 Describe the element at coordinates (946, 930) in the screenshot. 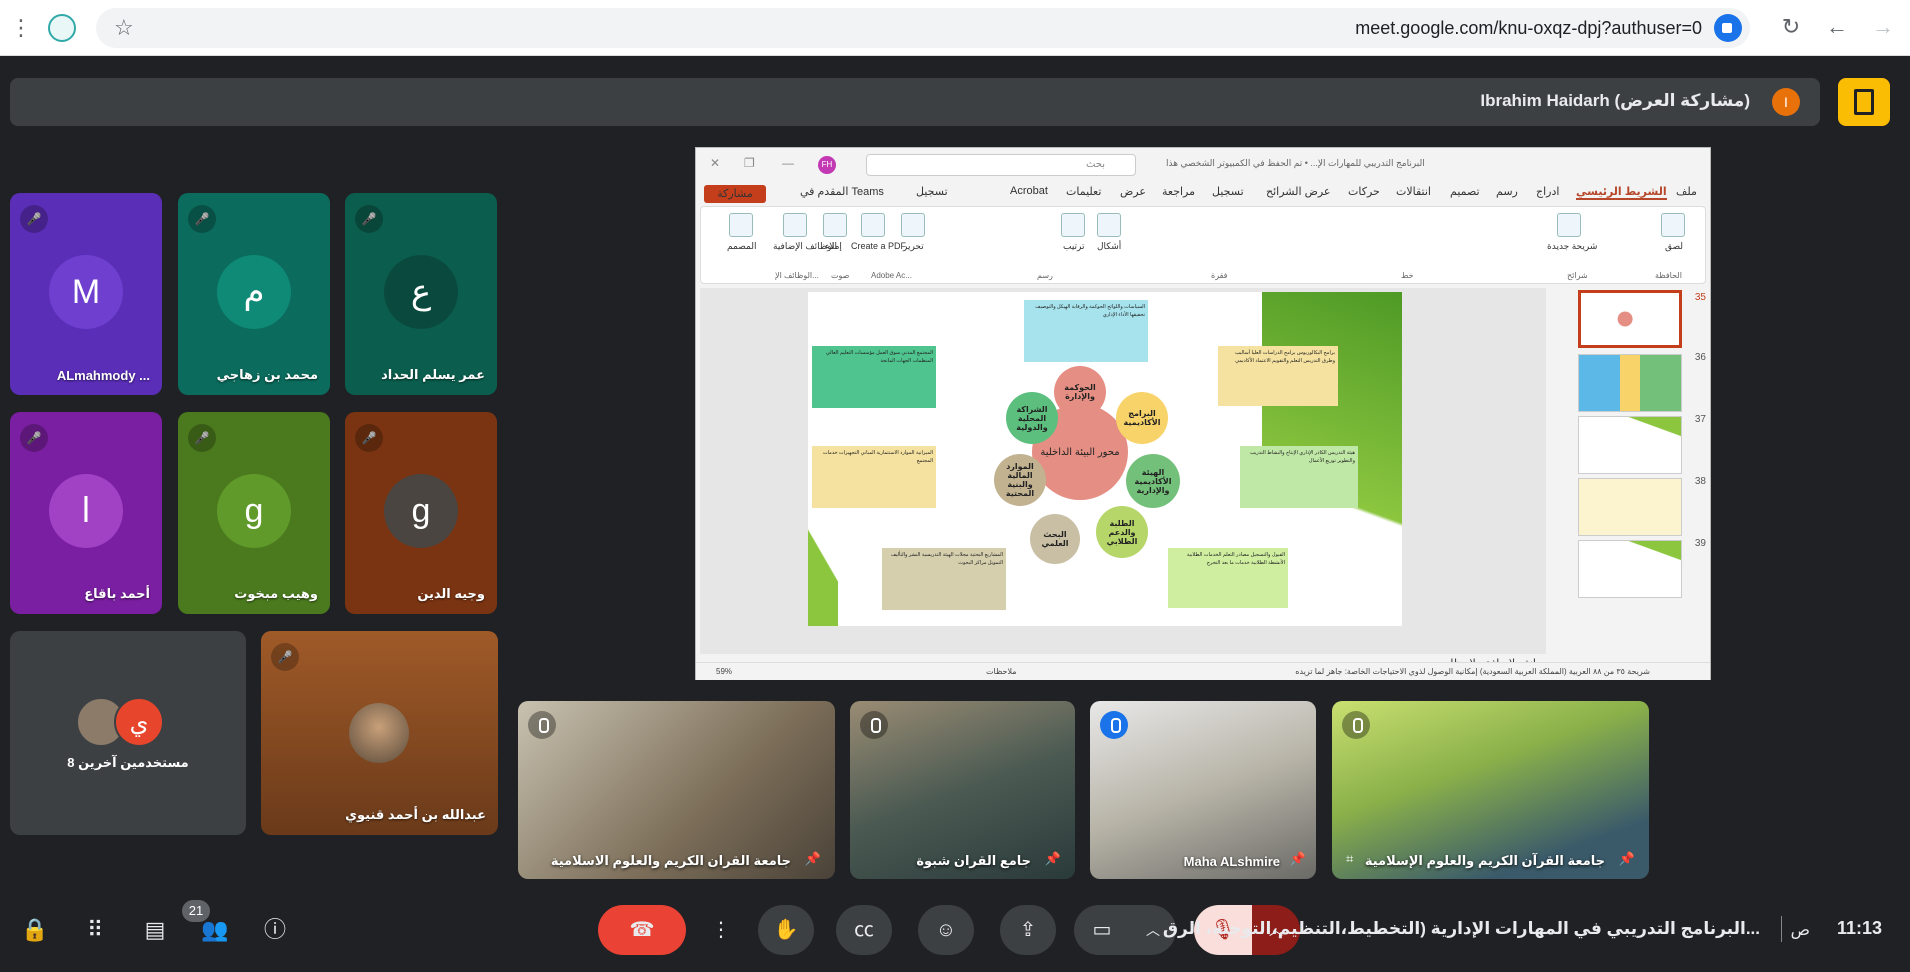

I see `reactions-button: ☺` at that location.